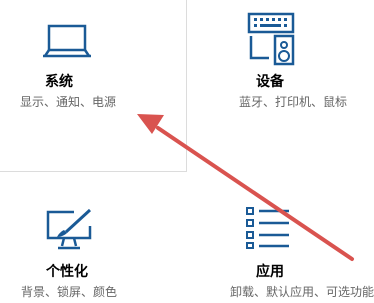 The width and height of the screenshot is (374, 303). I want to click on laptop-icon, so click(67, 41).